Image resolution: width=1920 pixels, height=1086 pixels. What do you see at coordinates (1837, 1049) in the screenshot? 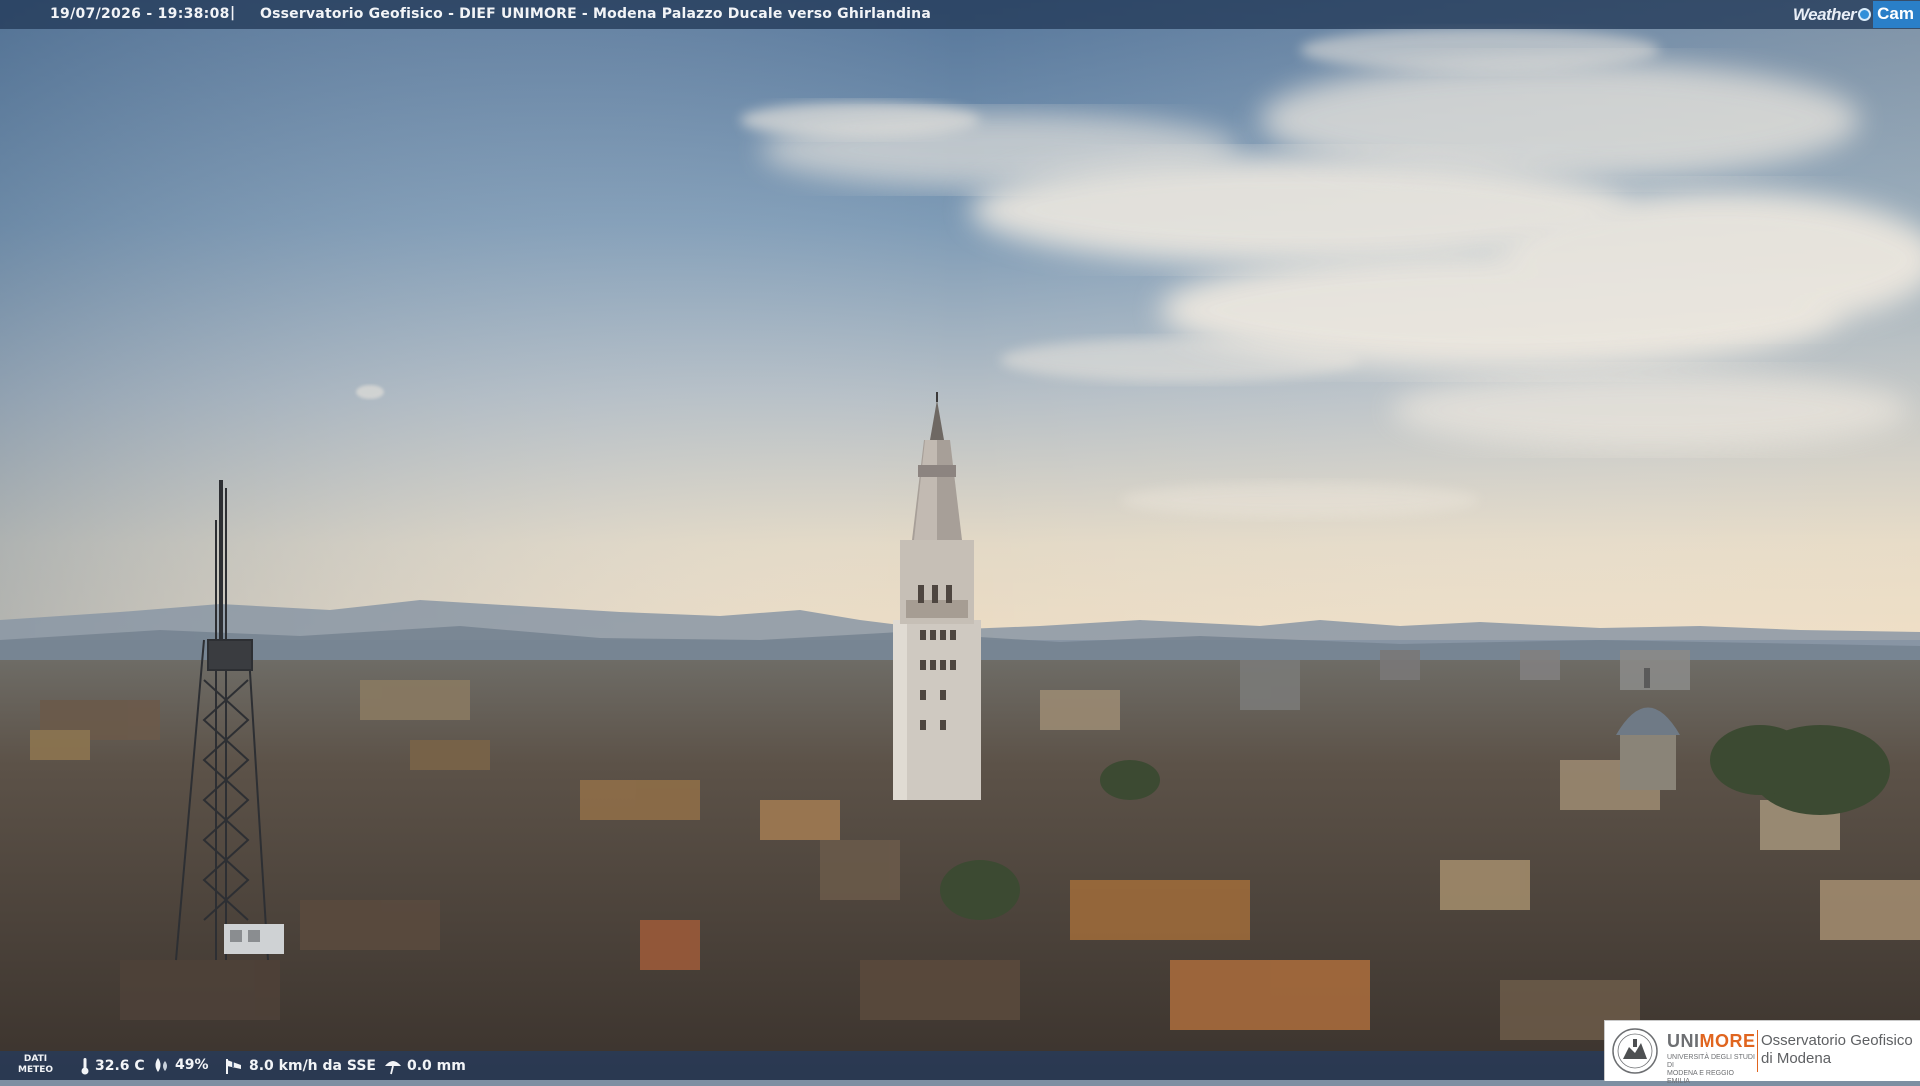
I see `observatory-name: Osservatorio Geofisico di Modena` at bounding box center [1837, 1049].